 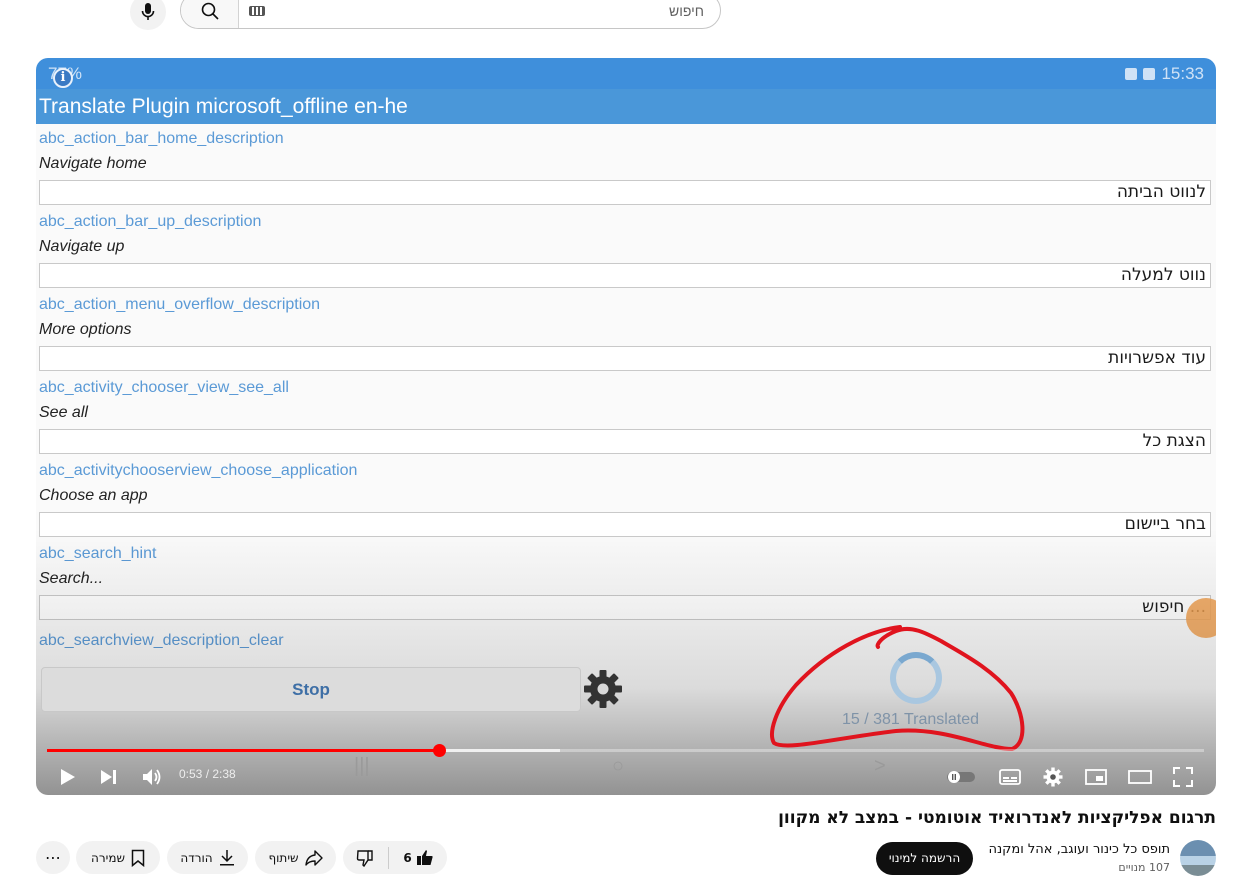 I want to click on share-button: שיתוף, so click(x=295, y=857).